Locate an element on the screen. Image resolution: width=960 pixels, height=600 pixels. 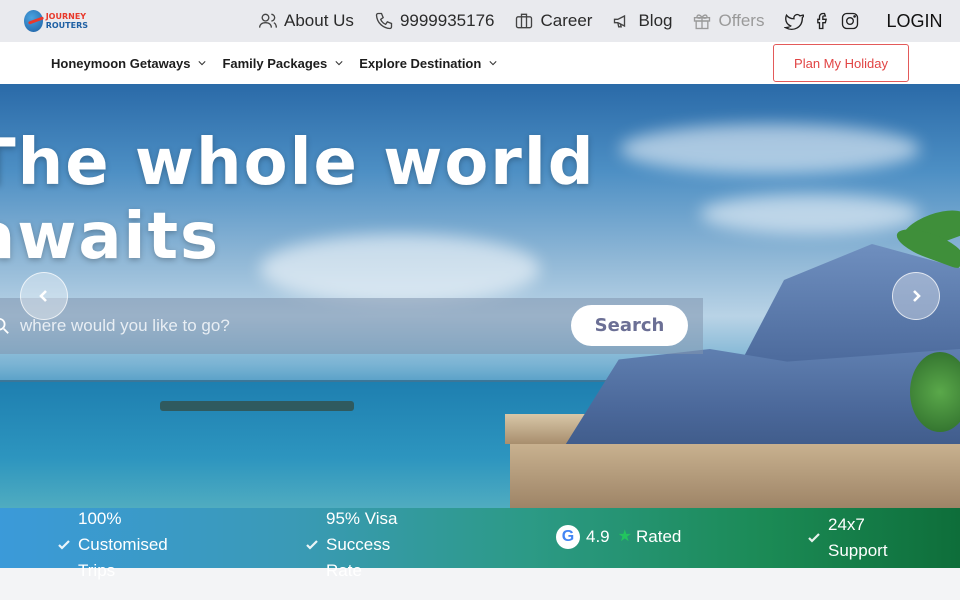
globe-icon is located at coordinates (33, 21).